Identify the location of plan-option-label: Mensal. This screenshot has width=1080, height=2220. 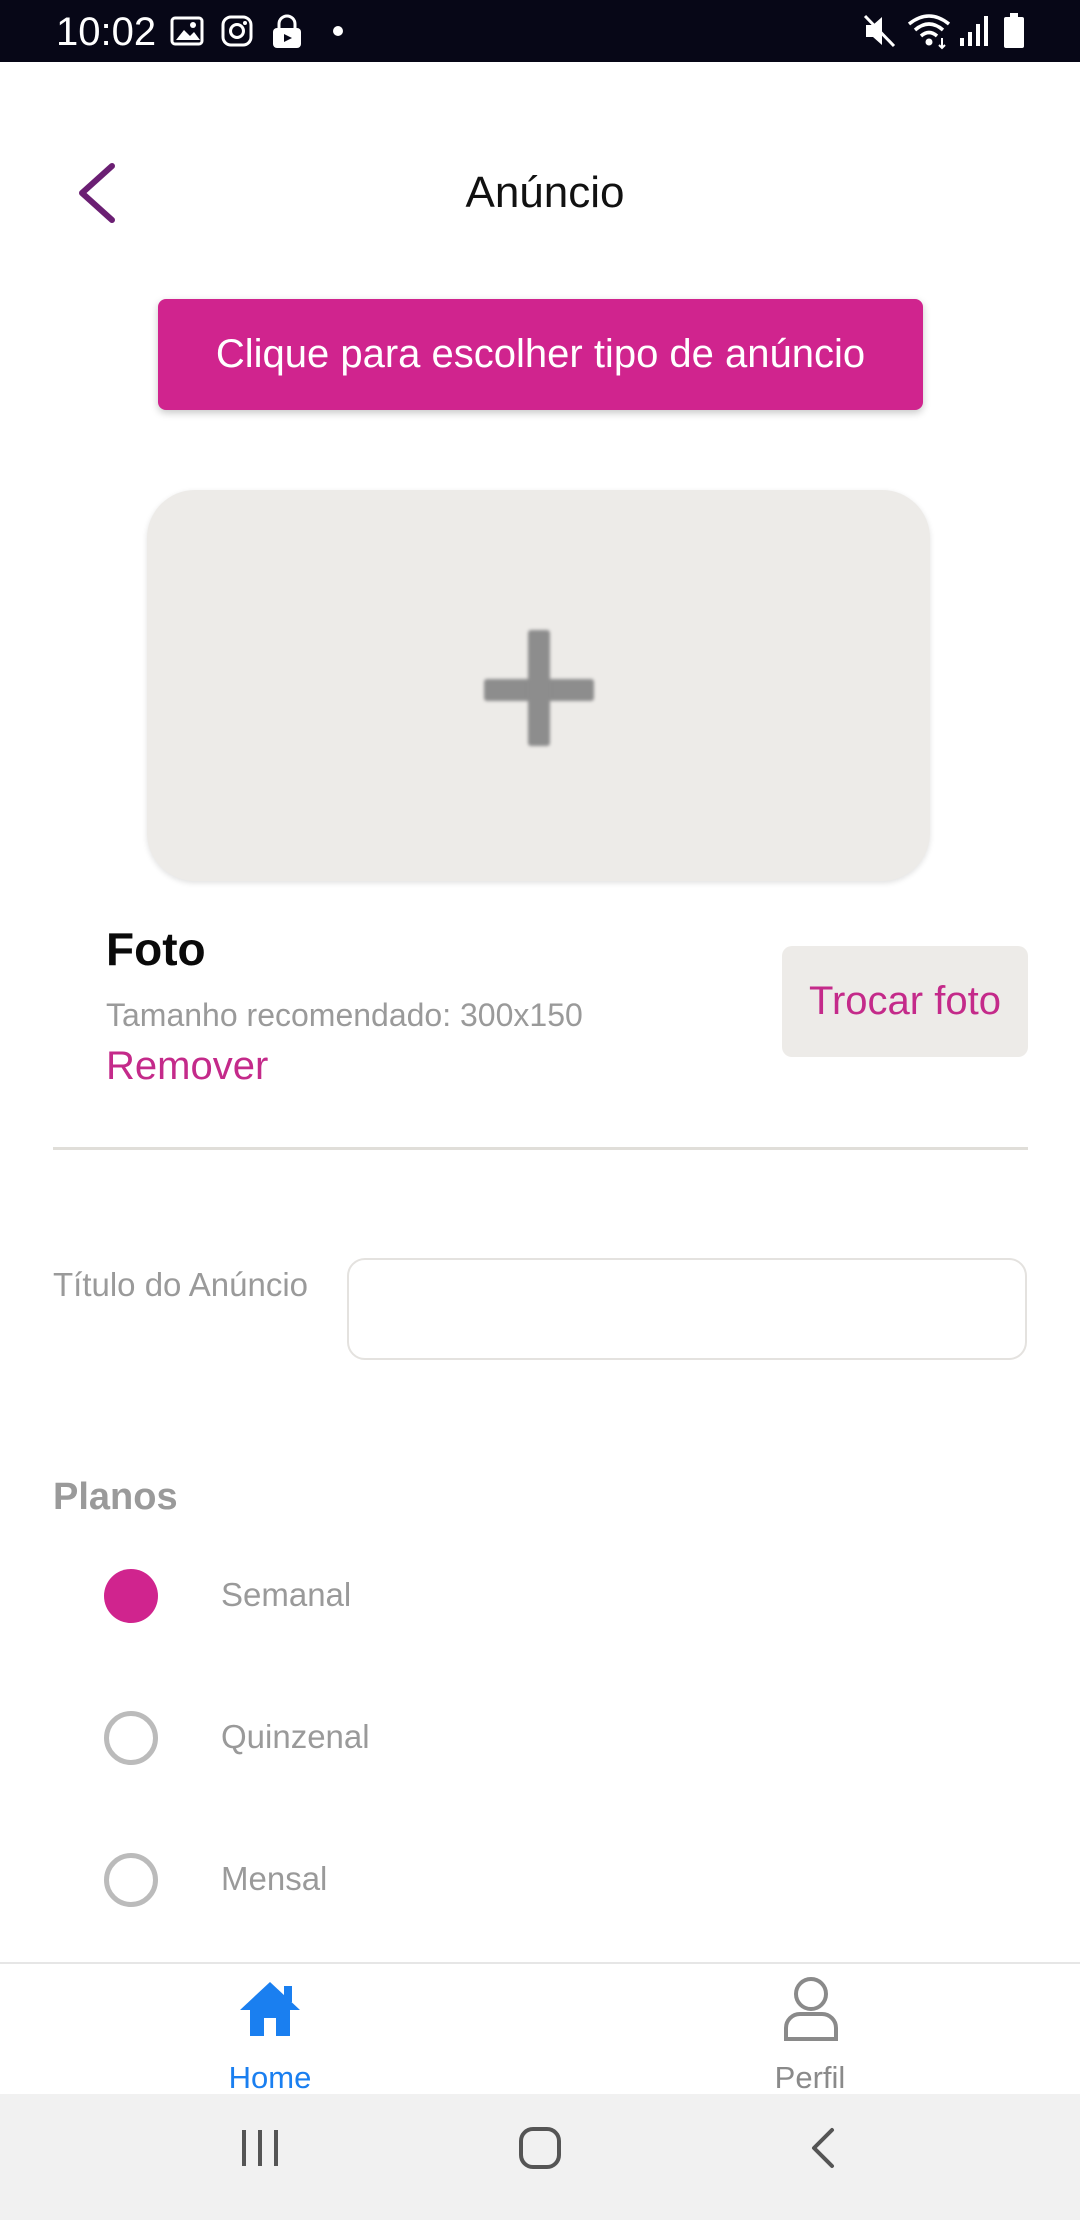
(274, 1878).